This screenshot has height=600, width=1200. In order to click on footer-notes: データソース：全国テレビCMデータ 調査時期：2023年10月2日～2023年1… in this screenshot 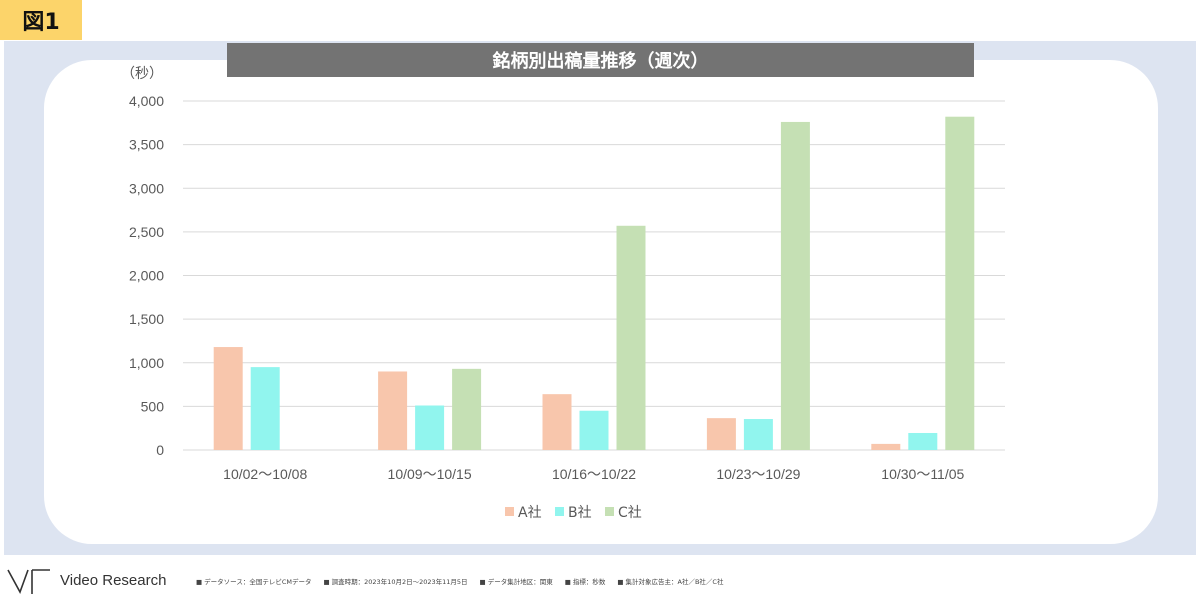, I will do `click(459, 581)`.